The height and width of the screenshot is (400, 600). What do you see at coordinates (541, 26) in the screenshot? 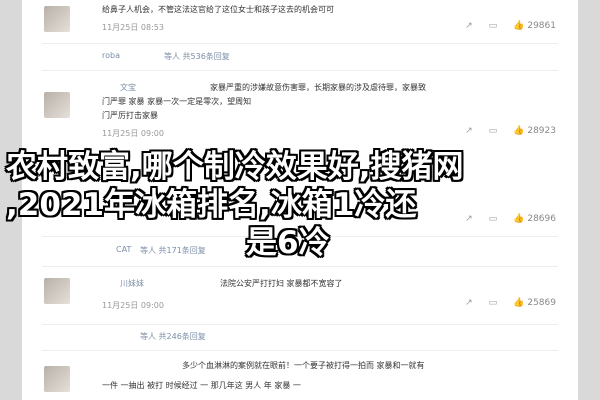
I see `like-count: 29861` at bounding box center [541, 26].